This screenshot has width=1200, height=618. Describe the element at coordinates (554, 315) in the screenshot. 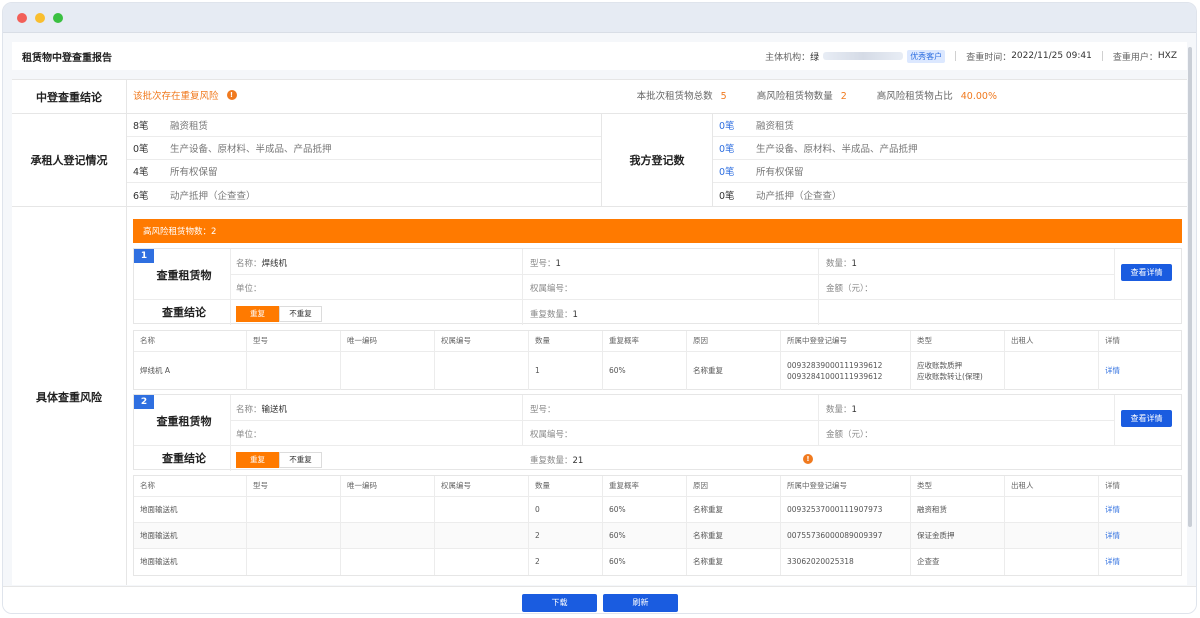

I see `dup-qty-field: 重复数量：1` at that location.